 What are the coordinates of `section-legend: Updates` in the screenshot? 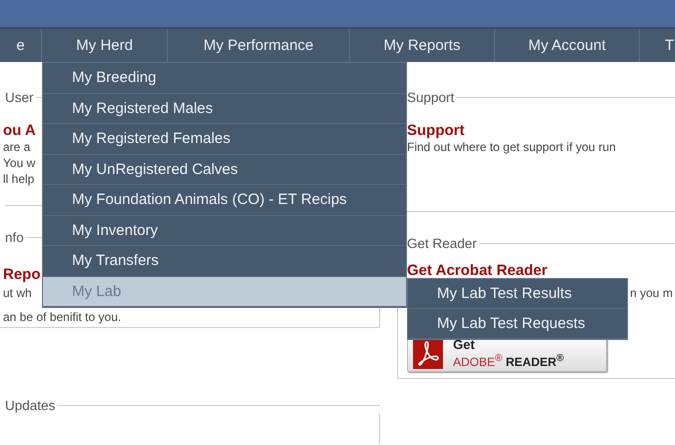 It's located at (31, 405).